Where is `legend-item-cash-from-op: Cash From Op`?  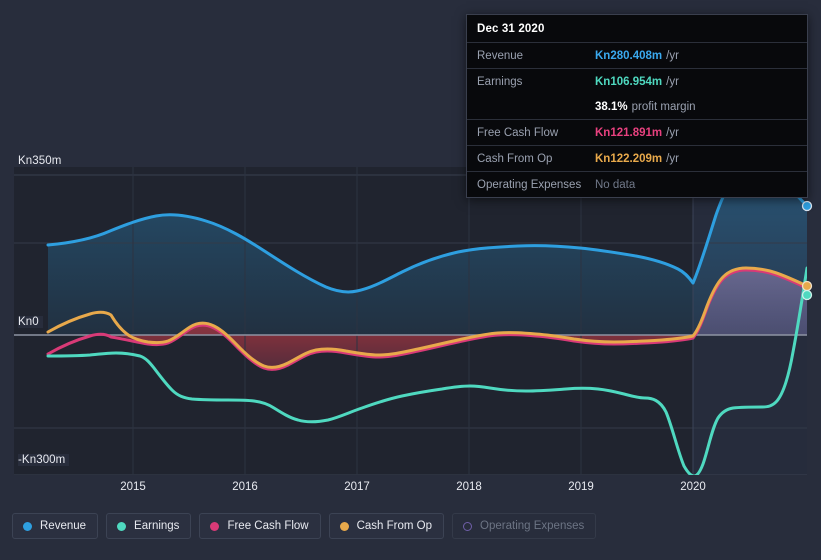 legend-item-cash-from-op: Cash From Op is located at coordinates (386, 526).